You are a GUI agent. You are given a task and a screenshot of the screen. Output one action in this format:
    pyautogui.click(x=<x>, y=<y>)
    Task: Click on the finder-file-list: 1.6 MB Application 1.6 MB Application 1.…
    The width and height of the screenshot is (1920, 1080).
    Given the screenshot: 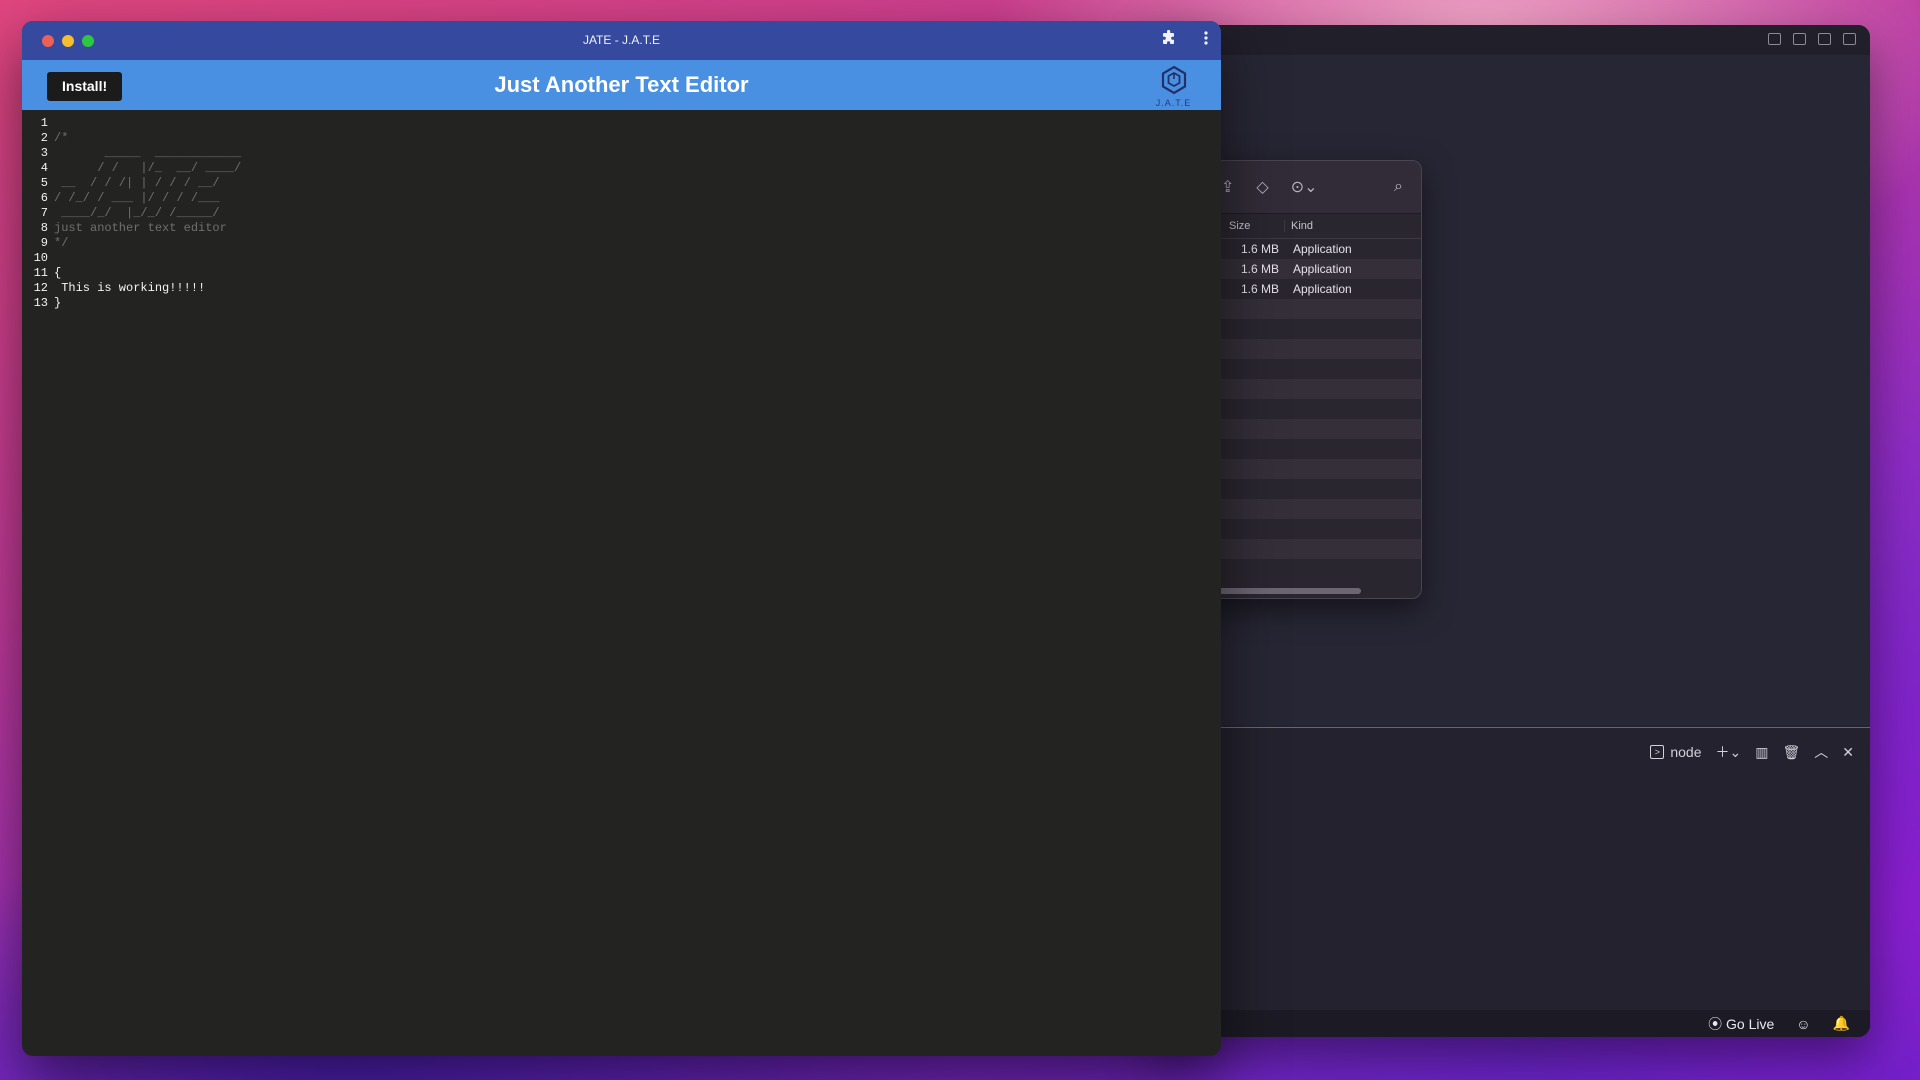 What is the action you would take?
    pyautogui.click(x=1306, y=409)
    